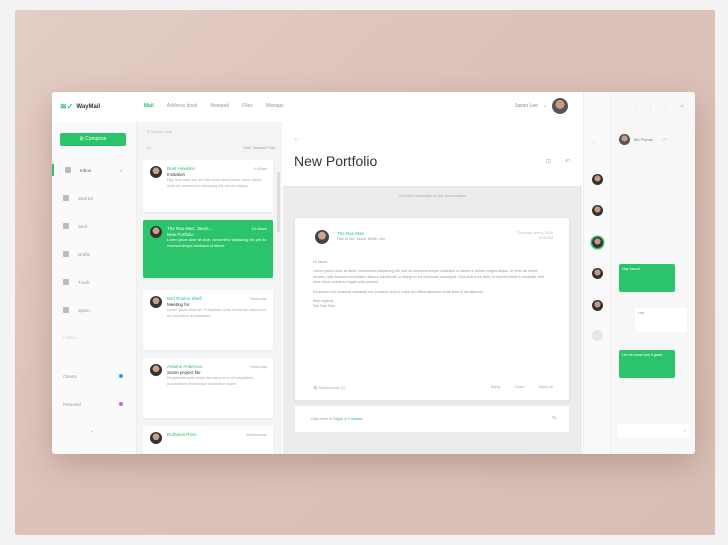 The height and width of the screenshot is (545, 728). Describe the element at coordinates (88, 106) in the screenshot. I see `logo-text: WayMail` at that location.